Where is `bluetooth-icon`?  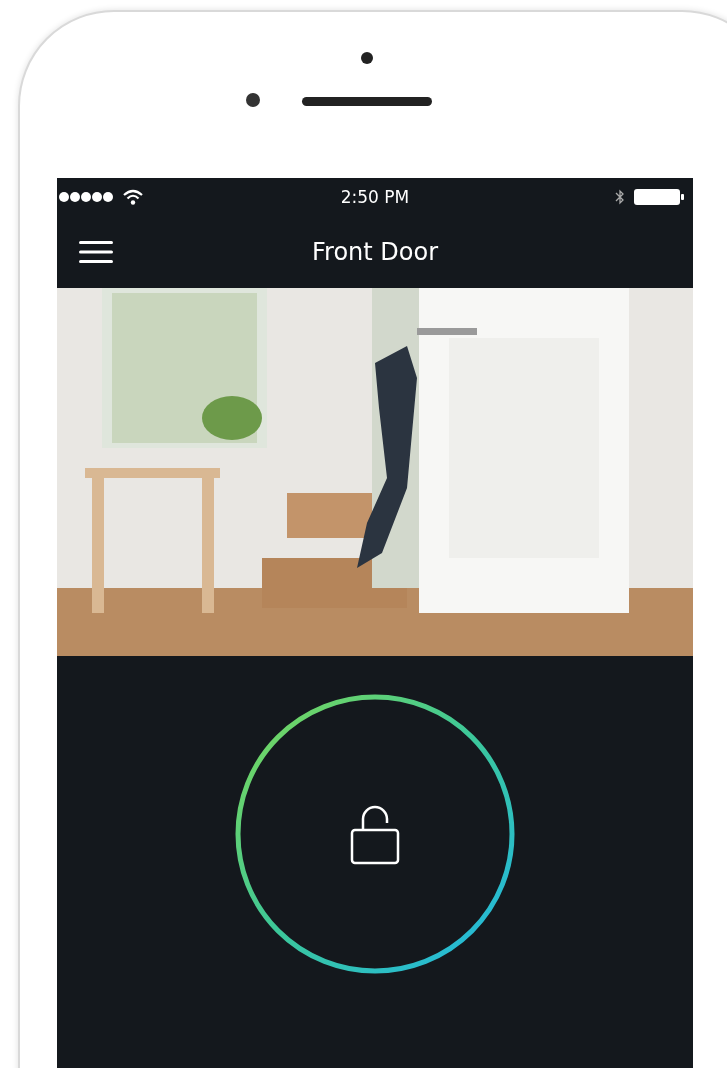 bluetooth-icon is located at coordinates (620, 197).